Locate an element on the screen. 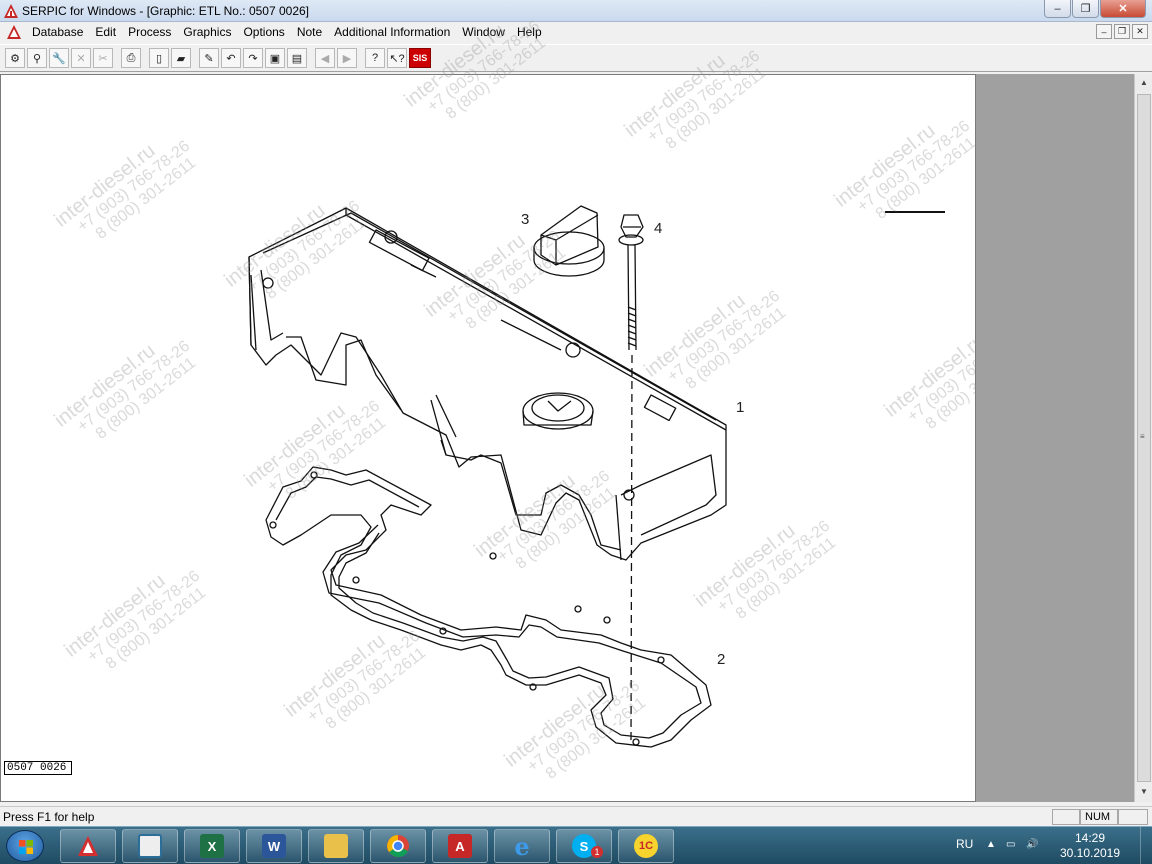 Image resolution: width=1152 pixels, height=864 pixels. taskbar-skype: S 1 is located at coordinates (584, 846).